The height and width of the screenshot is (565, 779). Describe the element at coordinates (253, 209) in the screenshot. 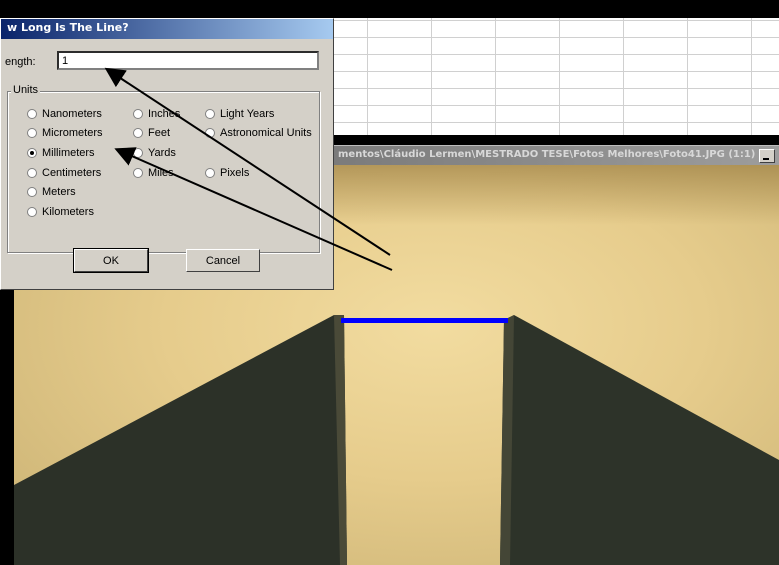

I see `arrow-to-yards-option` at that location.